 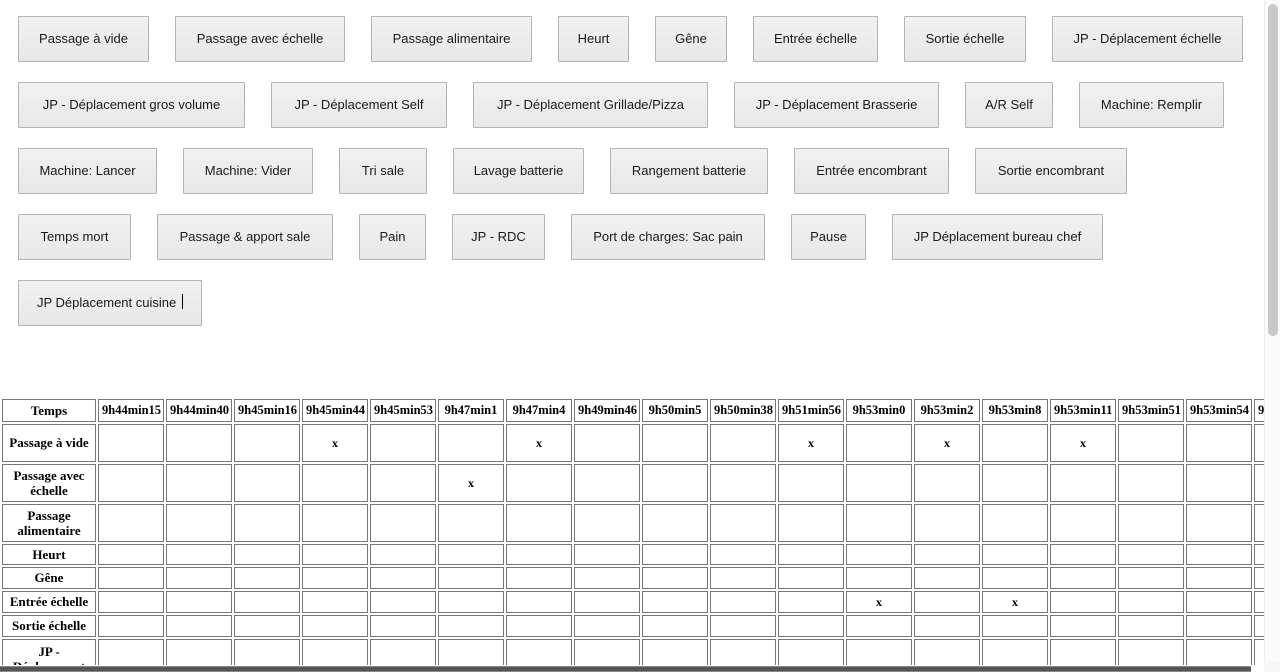 What do you see at coordinates (498, 237) in the screenshot?
I see `btn-jp-rdc: JP - RDC` at bounding box center [498, 237].